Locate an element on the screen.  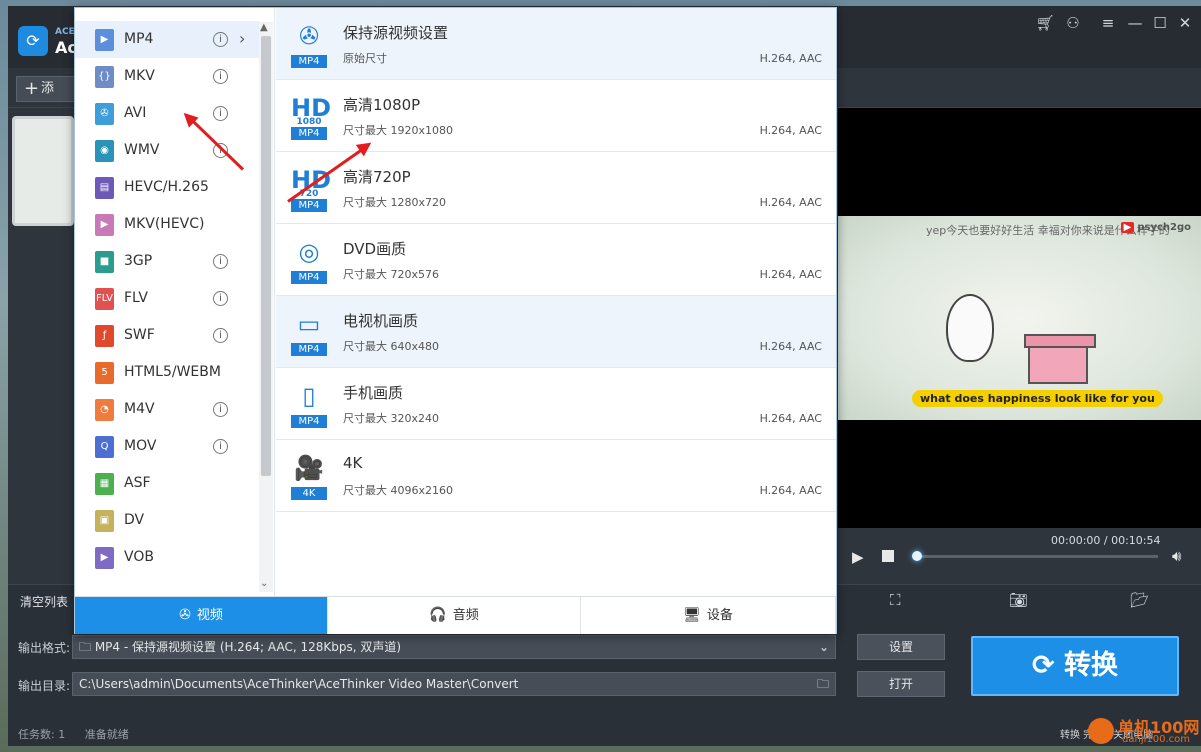
format-item-avi: ✇ AVI i is located at coordinates (167, 113).